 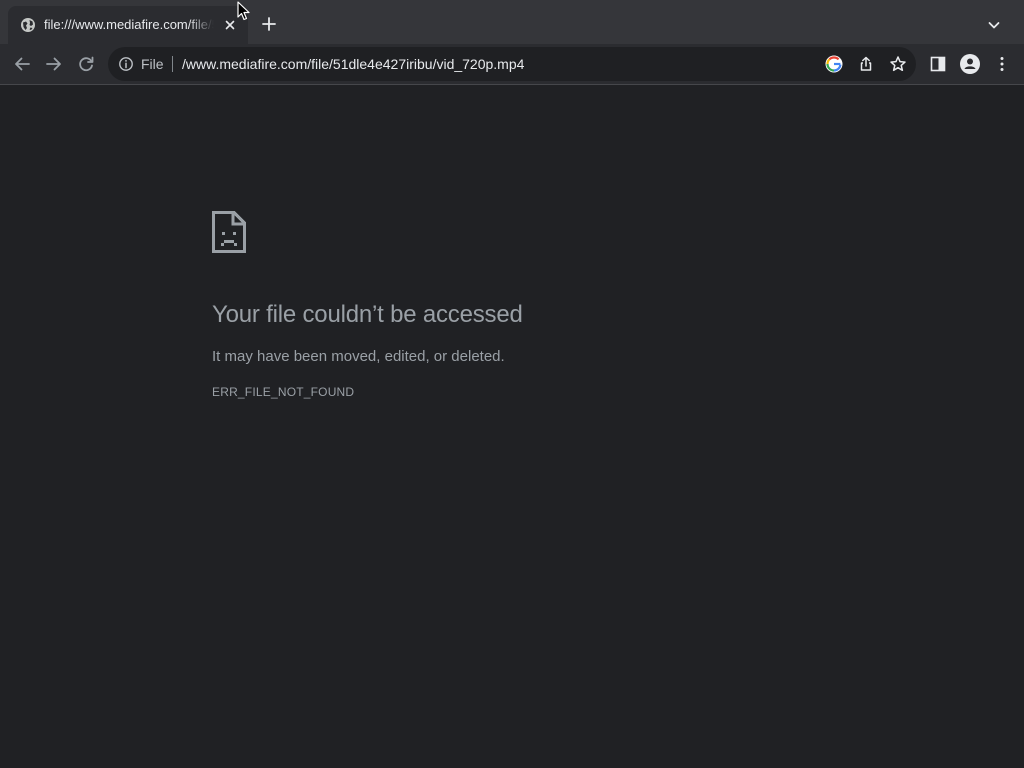 I want to click on close-icon, so click(x=230, y=25).